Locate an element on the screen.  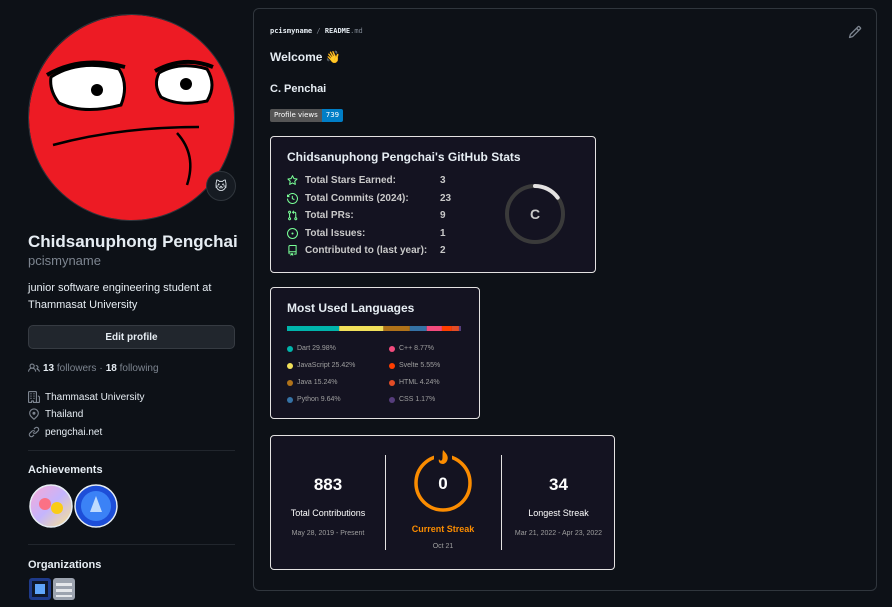
profile-location: Thailand is located at coordinates (55, 414).